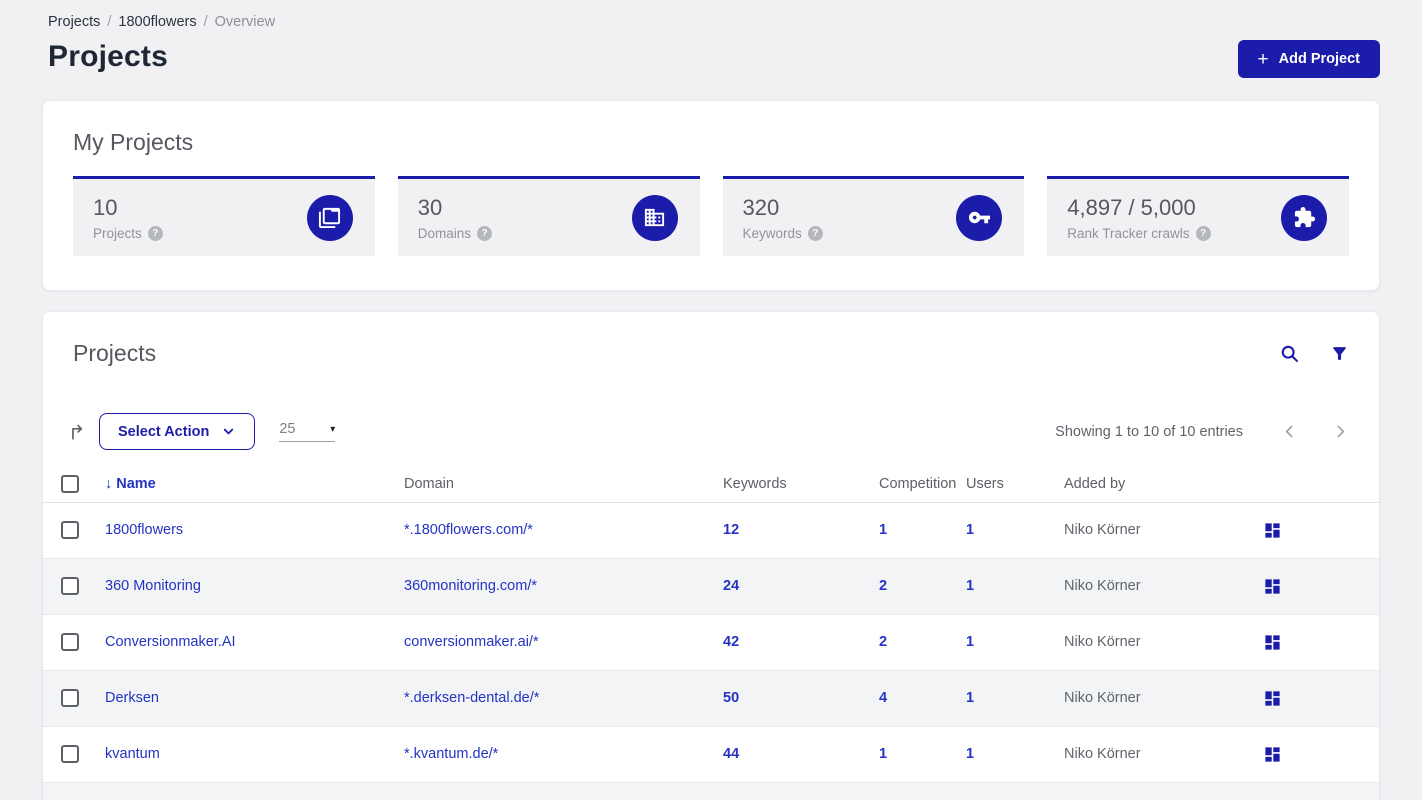 The width and height of the screenshot is (1422, 800). I want to click on column-header-name: ↓ Name, so click(254, 484).